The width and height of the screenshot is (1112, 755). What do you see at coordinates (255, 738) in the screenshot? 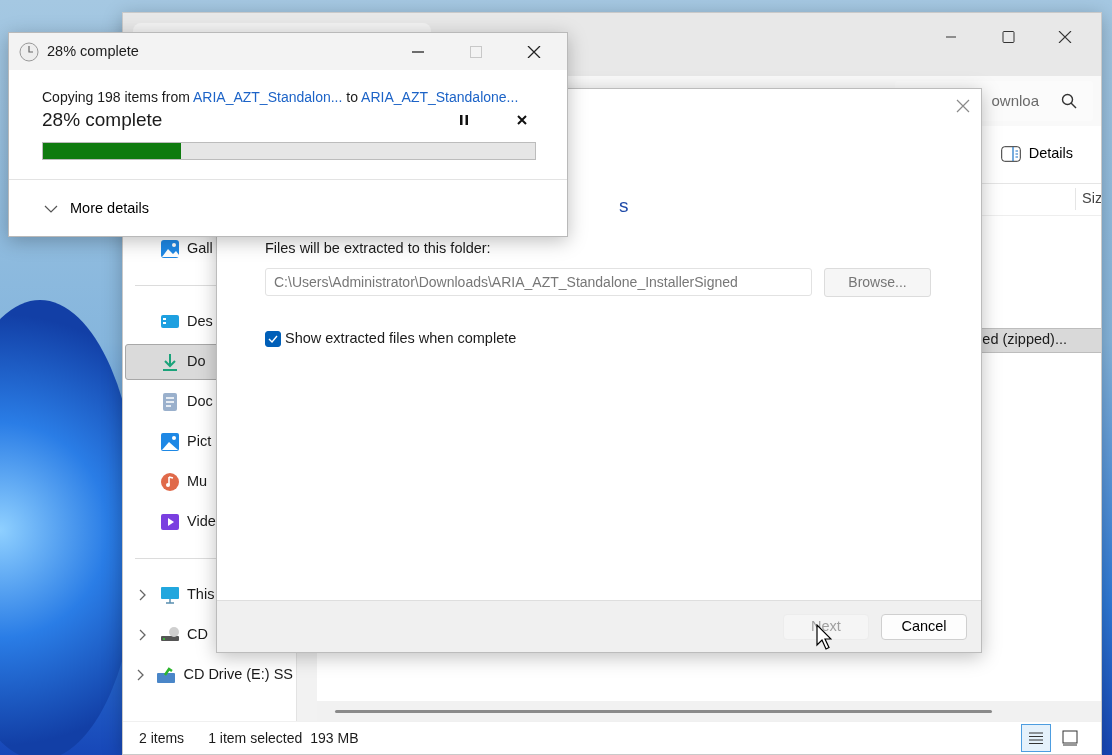
I see `selection-info: 1 item selected` at bounding box center [255, 738].